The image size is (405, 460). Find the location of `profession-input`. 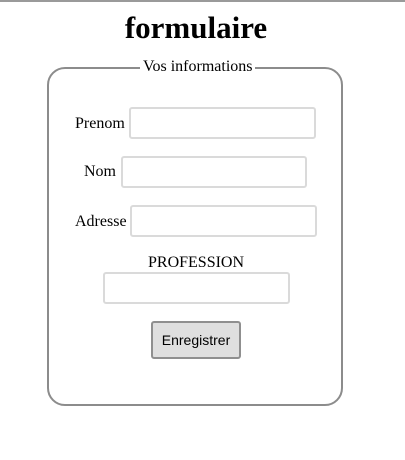

profession-input is located at coordinates (196, 288).